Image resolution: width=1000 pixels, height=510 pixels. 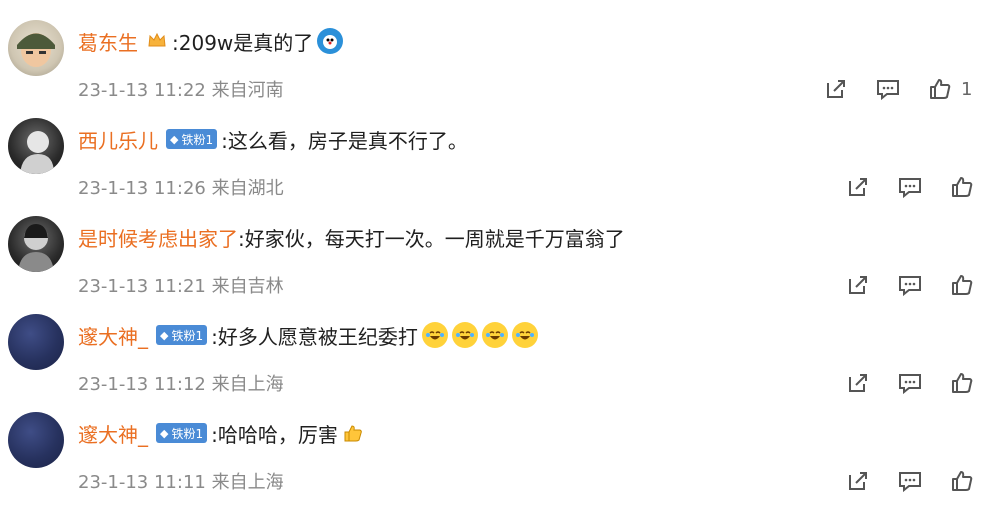 I want to click on meta-line: 23-1-13 11:22 来自河南, so click(x=181, y=89).